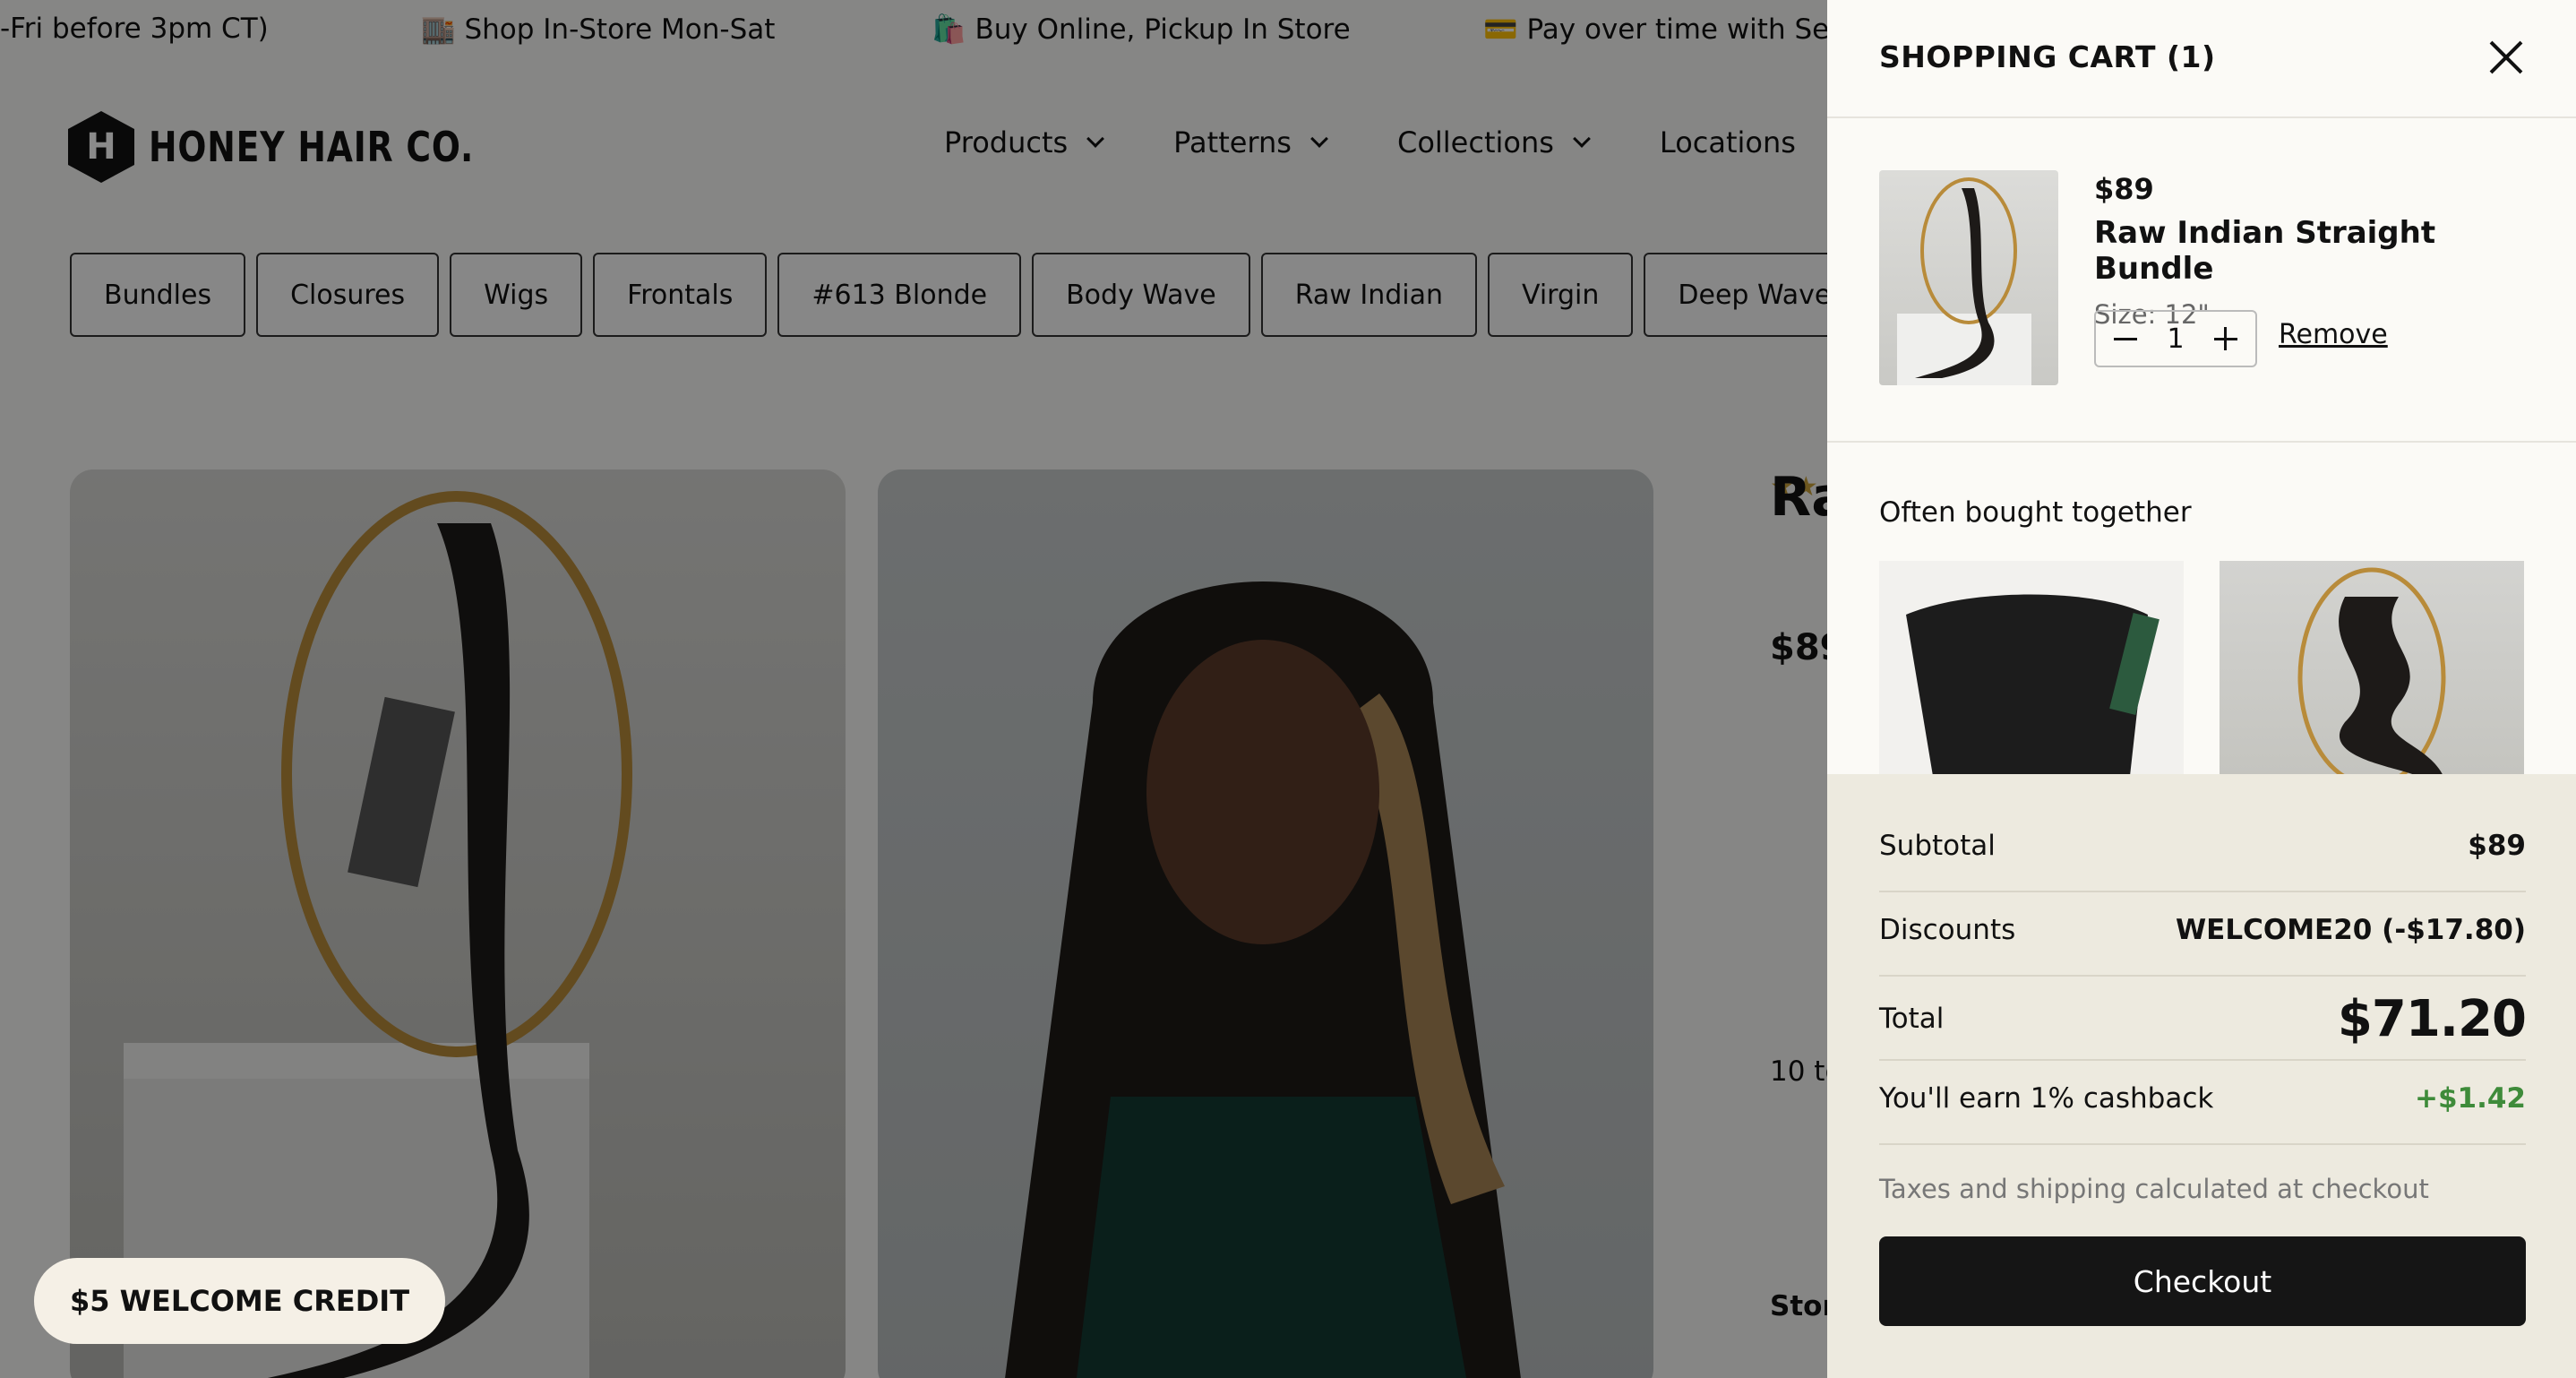 Image resolution: width=2576 pixels, height=1378 pixels. I want to click on subtotal-value: $89, so click(2497, 846).